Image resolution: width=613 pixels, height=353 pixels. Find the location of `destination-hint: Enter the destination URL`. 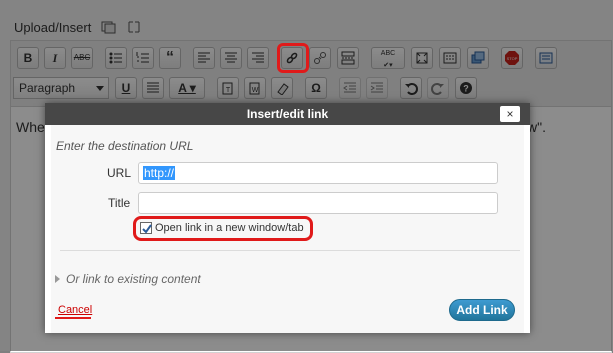

destination-hint: Enter the destination URL is located at coordinates (125, 146).